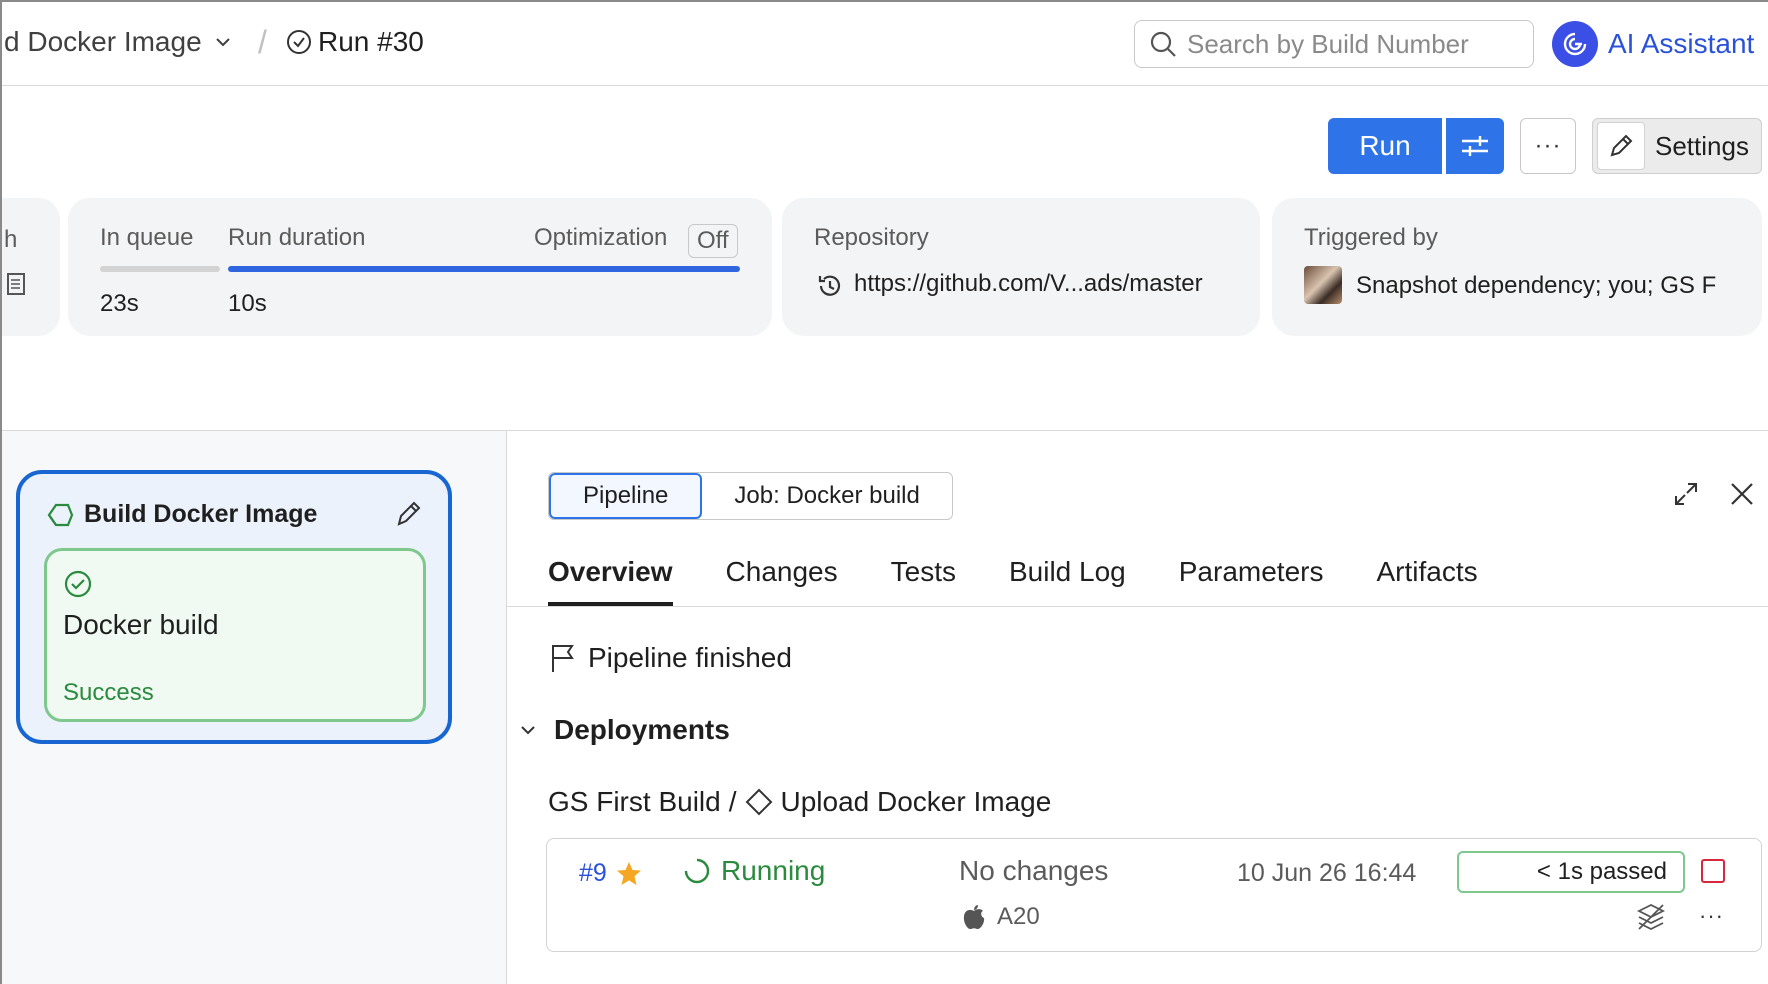 The image size is (1768, 984). Describe the element at coordinates (634, 802) in the screenshot. I see `deployment-project-link: GS First Build` at that location.